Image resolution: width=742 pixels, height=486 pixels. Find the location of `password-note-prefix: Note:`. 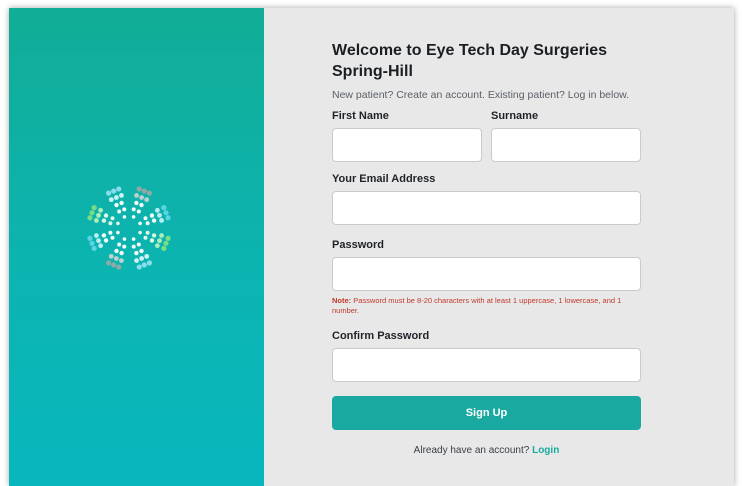

password-note-prefix: Note: is located at coordinates (342, 300).